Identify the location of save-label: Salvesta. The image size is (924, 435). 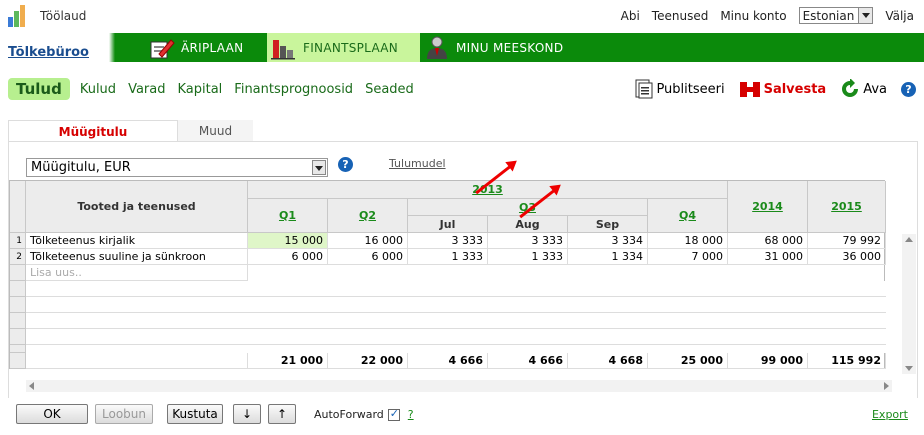
(795, 89).